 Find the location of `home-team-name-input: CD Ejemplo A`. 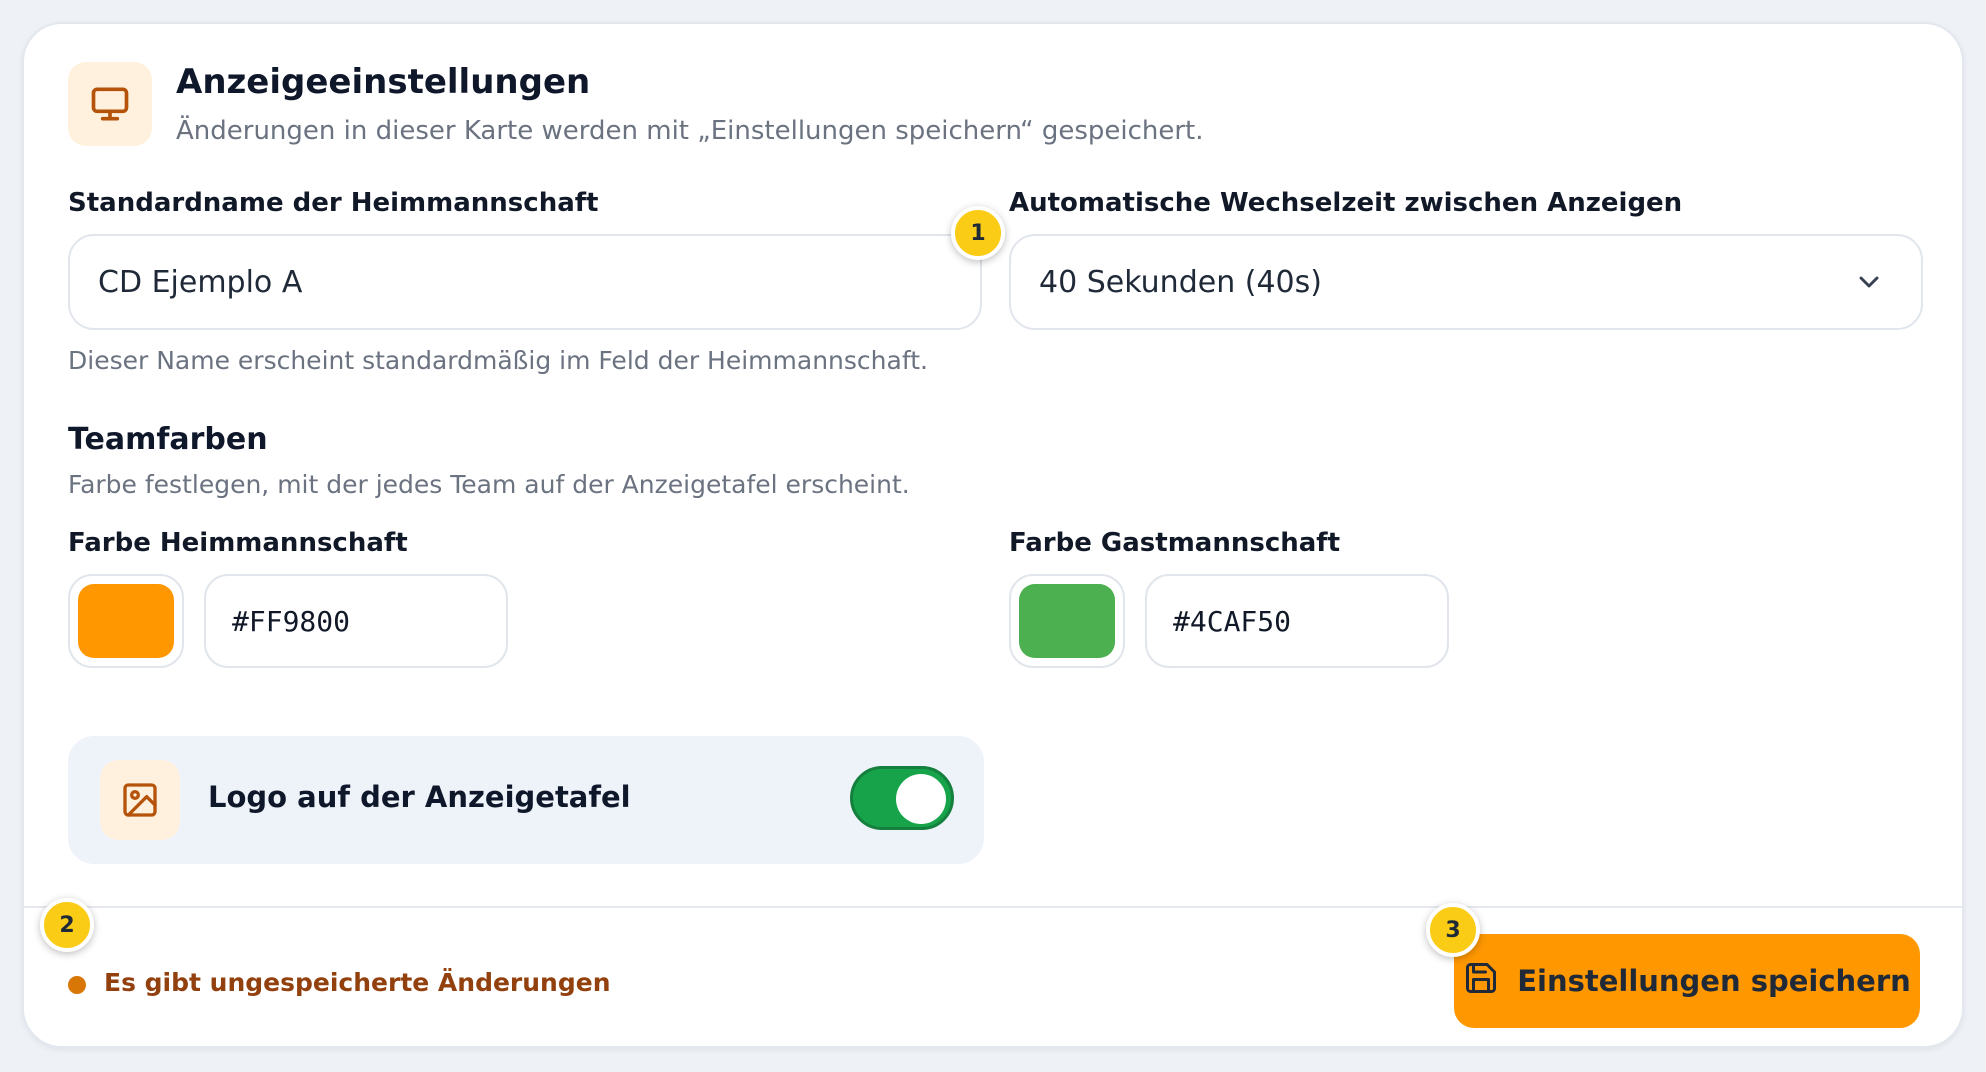

home-team-name-input: CD Ejemplo A is located at coordinates (525, 282).